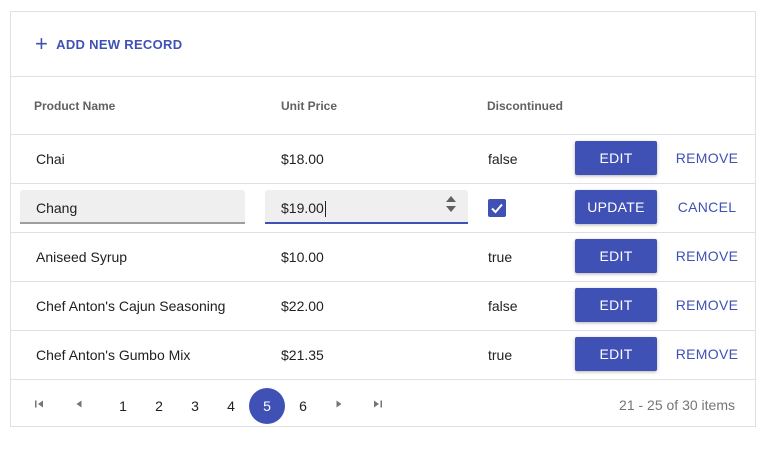  I want to click on grid-header: Product Name Unit Price Discontinued, so click(383, 106).